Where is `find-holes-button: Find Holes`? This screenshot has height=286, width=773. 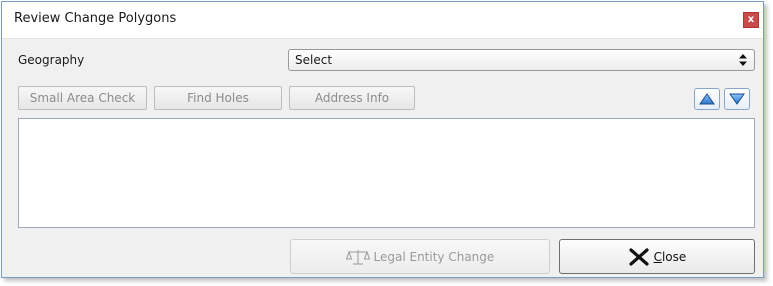 find-holes-button: Find Holes is located at coordinates (218, 98).